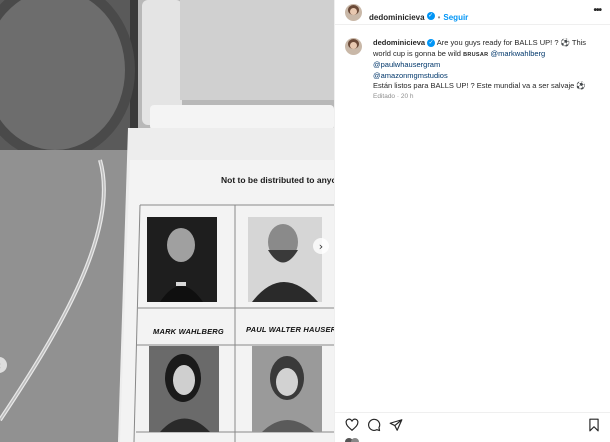 This screenshot has height=442, width=610. What do you see at coordinates (476, 54) in the screenshot?
I see `caption-brusar: BRUSAR` at bounding box center [476, 54].